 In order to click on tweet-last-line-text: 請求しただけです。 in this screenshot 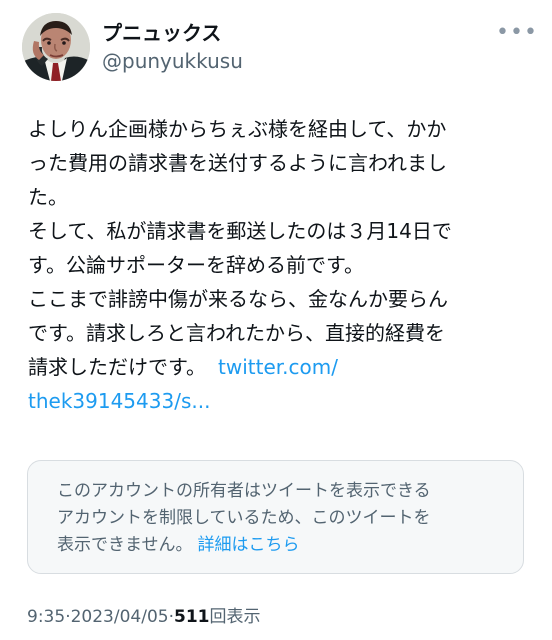, I will do `click(117, 367)`.